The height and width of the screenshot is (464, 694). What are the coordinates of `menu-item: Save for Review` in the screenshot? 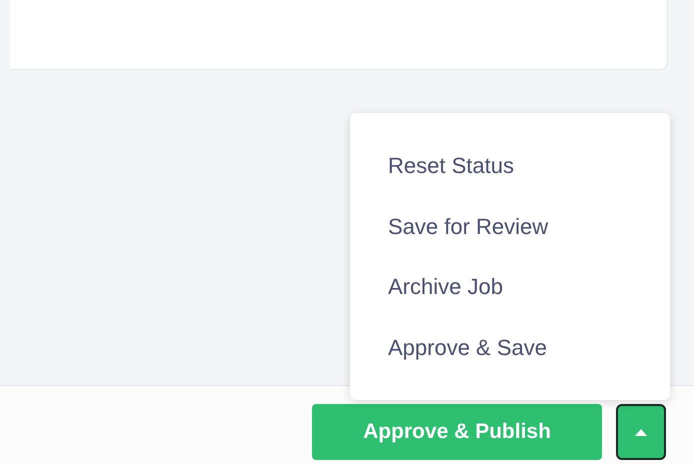 It's located at (510, 226).